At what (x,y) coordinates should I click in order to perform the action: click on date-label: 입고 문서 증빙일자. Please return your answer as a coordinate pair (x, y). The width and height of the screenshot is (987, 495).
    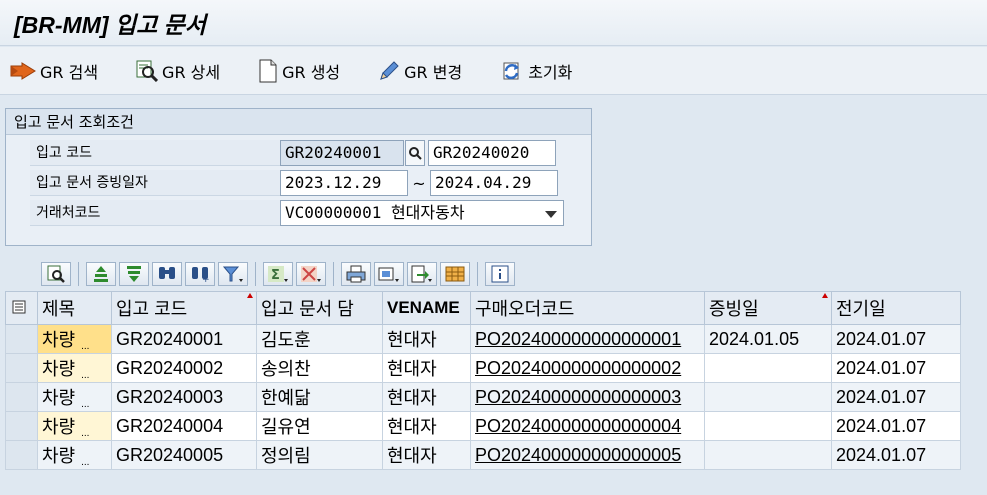
    Looking at the image, I should click on (155, 183).